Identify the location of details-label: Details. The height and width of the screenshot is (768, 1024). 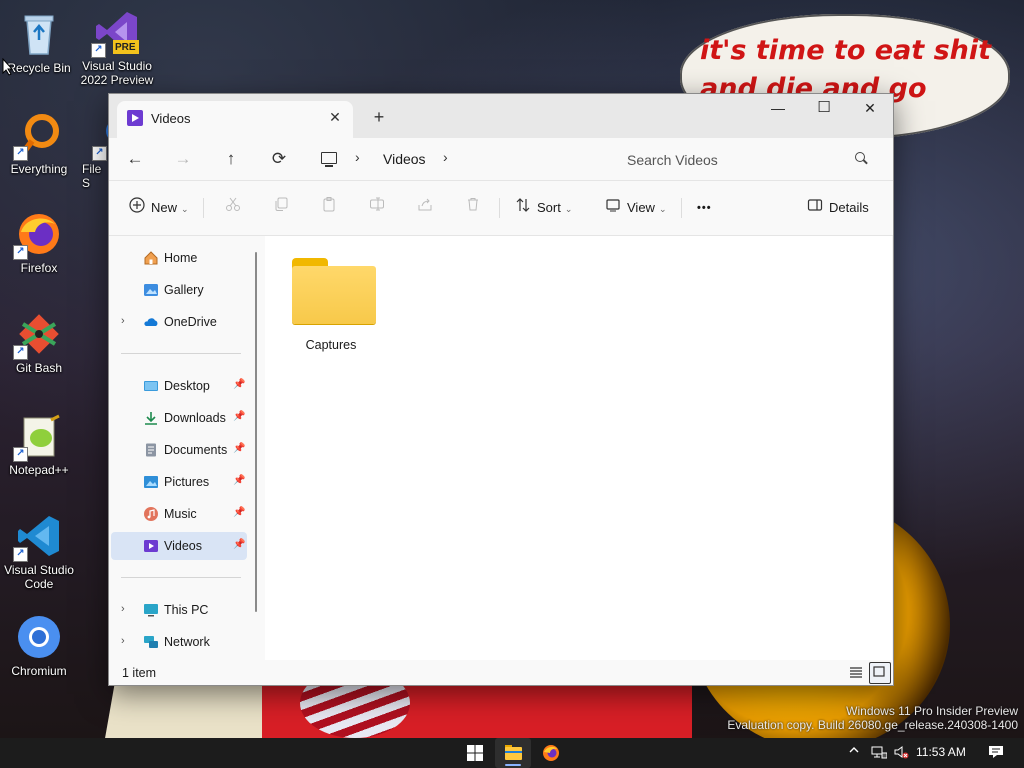
(849, 207).